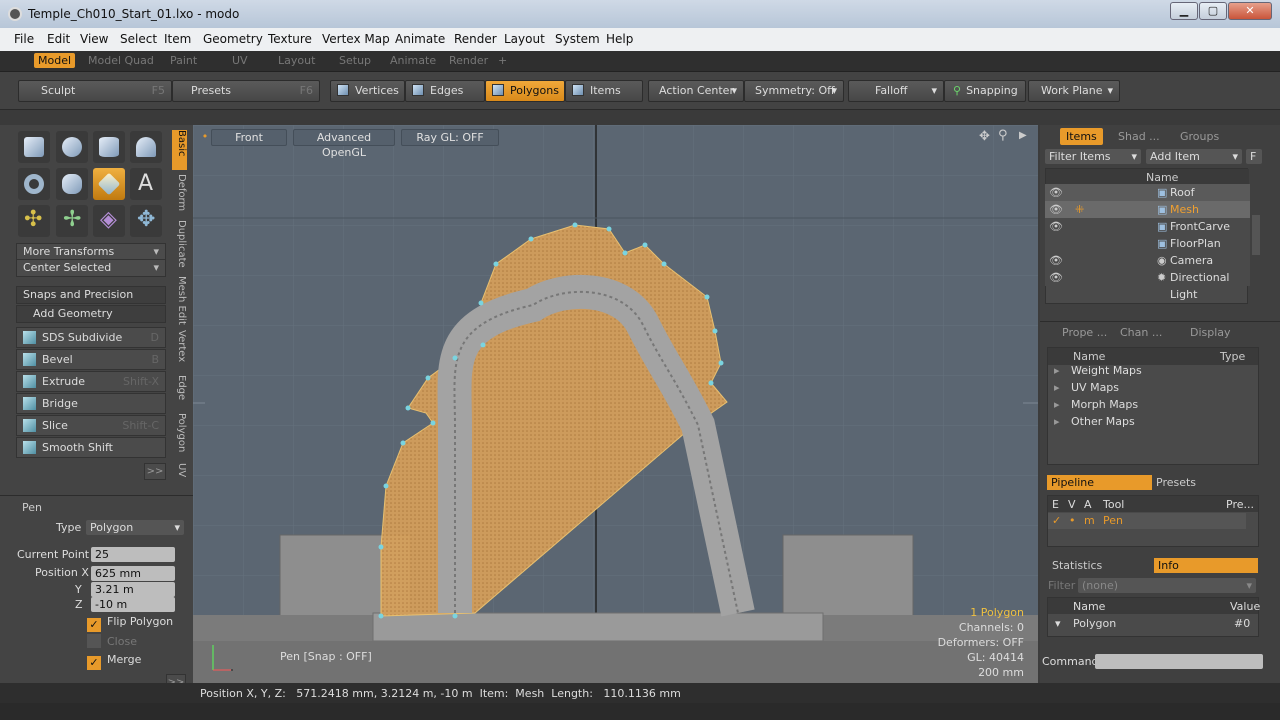  What do you see at coordinates (1152, 421) in the screenshot?
I see `vmap-other-maps: ▸ Other Maps` at bounding box center [1152, 421].